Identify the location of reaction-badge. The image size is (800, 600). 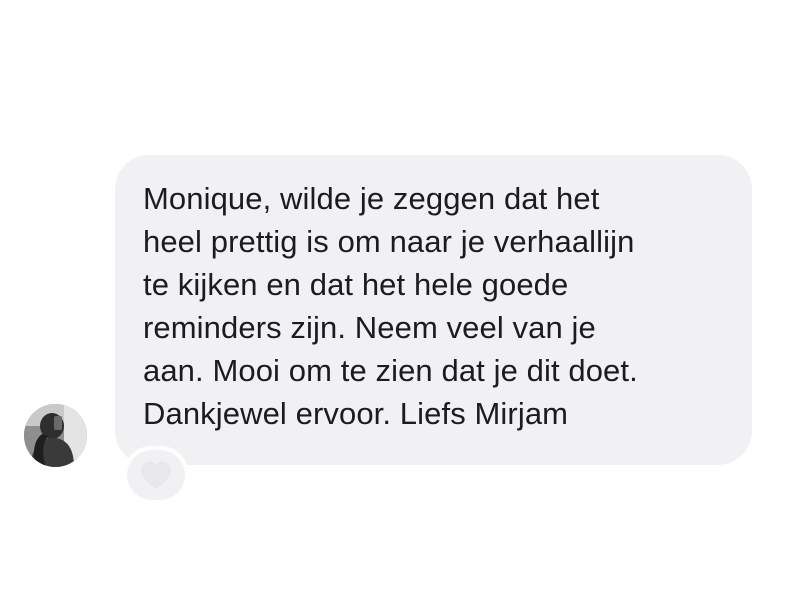
(156, 475).